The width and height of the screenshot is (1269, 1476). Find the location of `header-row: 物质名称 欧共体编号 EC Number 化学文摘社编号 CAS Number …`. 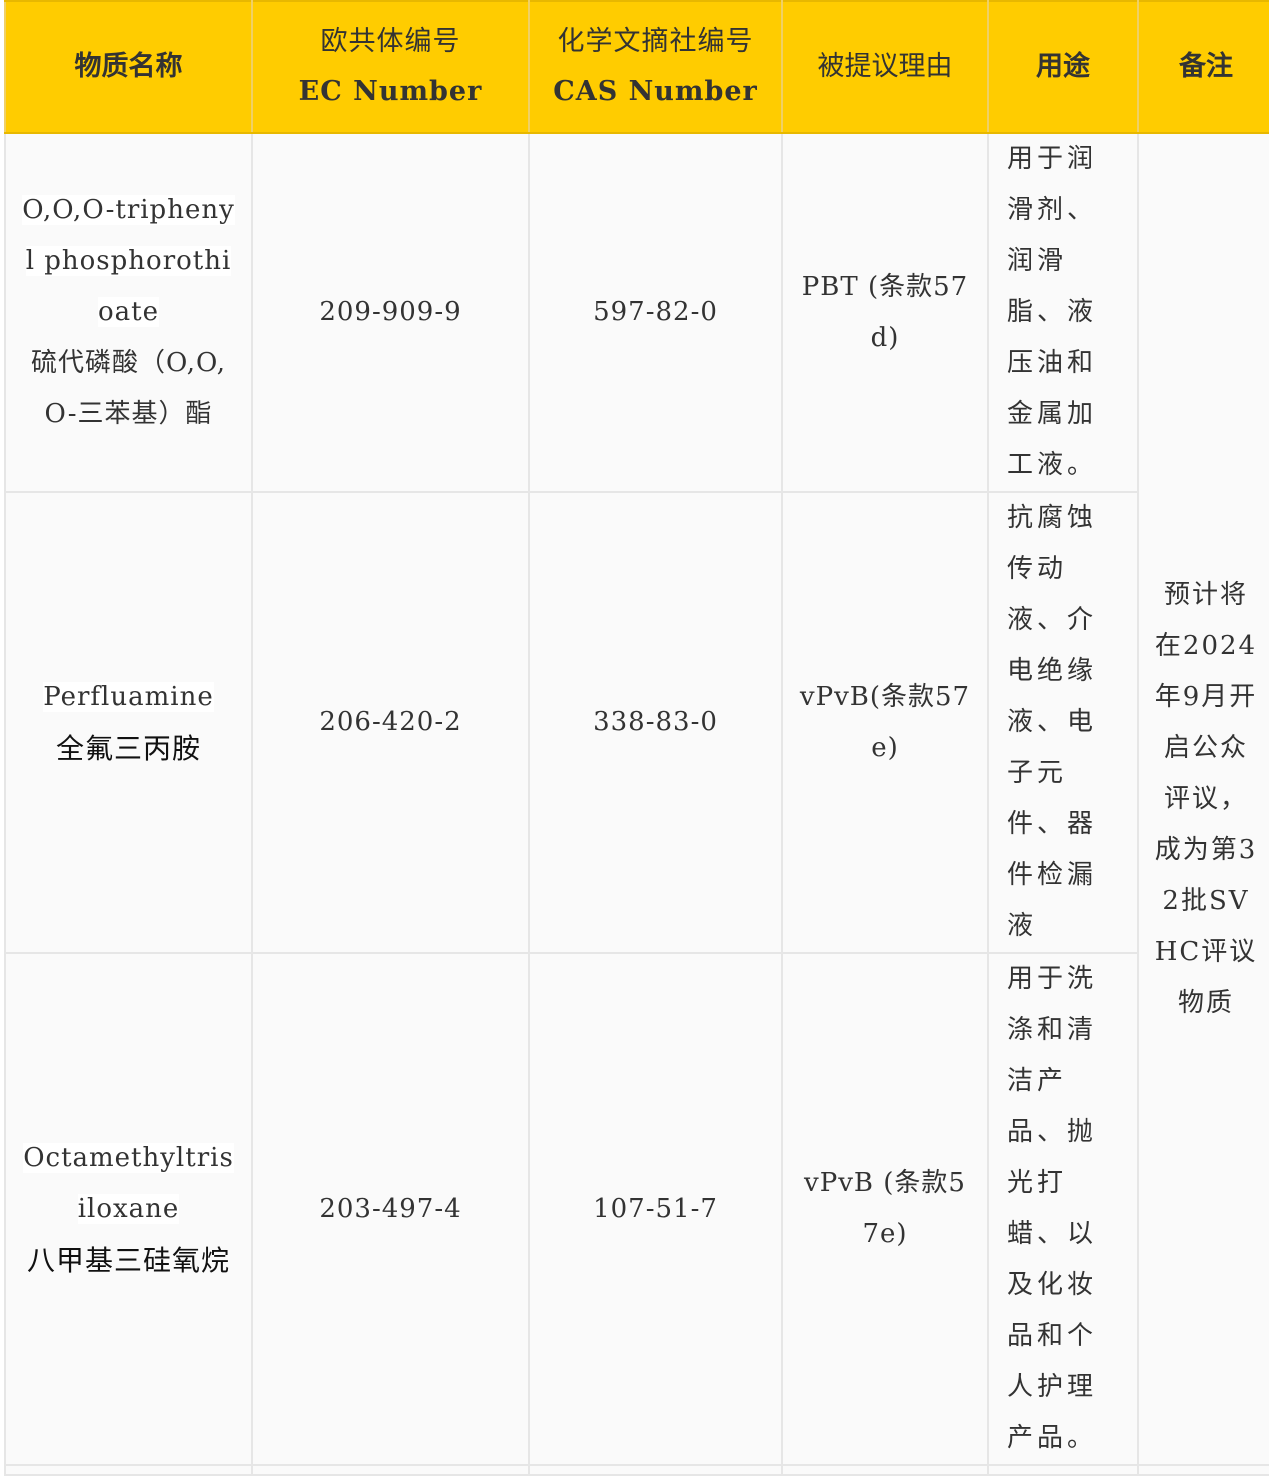

header-row: 物质名称 欧共体编号 EC Number 化学文摘社编号 CAS Number … is located at coordinates (636, 67).